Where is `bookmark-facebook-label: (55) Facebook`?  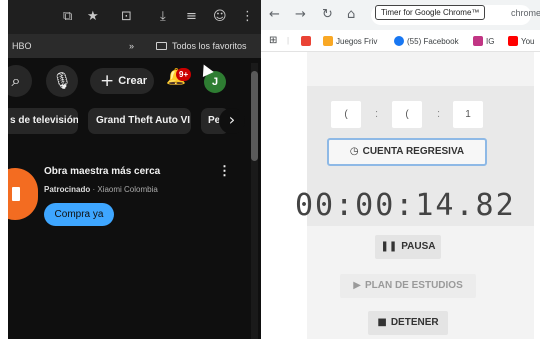
bookmark-facebook-label: (55) Facebook is located at coordinates (433, 41).